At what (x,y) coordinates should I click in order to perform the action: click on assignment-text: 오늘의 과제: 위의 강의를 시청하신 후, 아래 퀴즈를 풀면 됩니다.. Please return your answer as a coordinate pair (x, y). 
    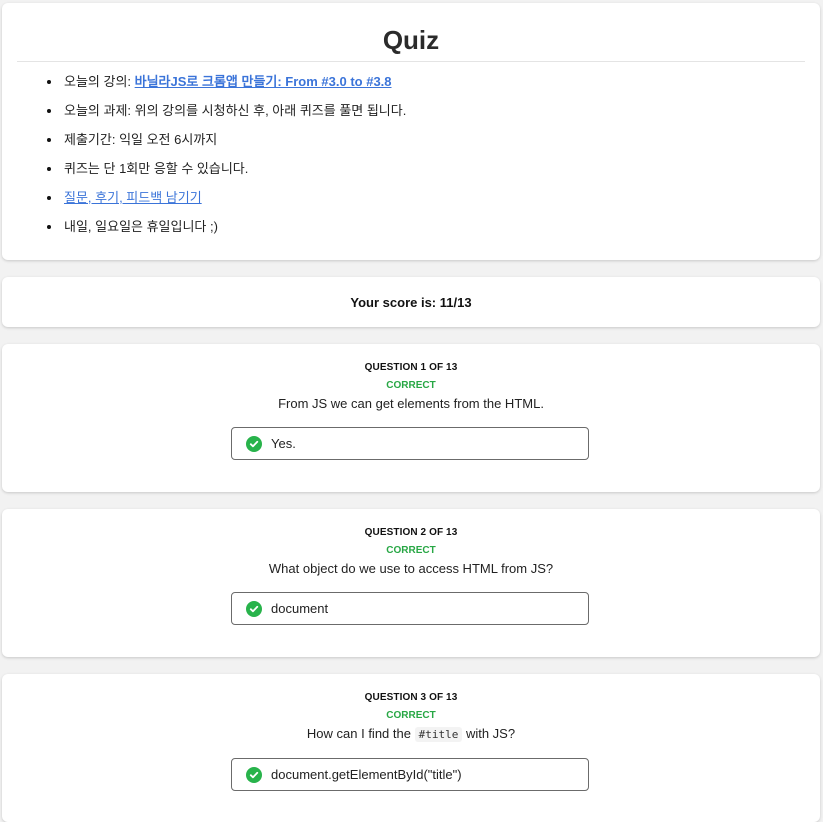
    Looking at the image, I should click on (235, 110).